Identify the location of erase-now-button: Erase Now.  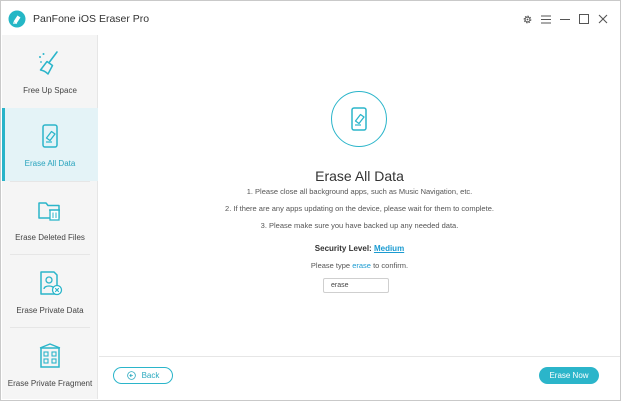
(569, 375).